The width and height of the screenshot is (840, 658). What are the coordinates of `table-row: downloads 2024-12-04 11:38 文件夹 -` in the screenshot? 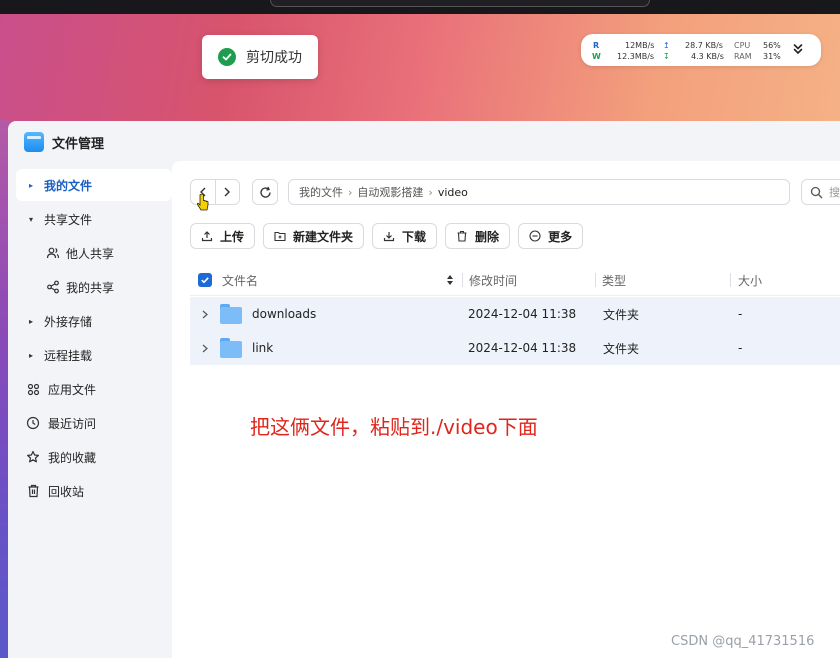 It's located at (515, 314).